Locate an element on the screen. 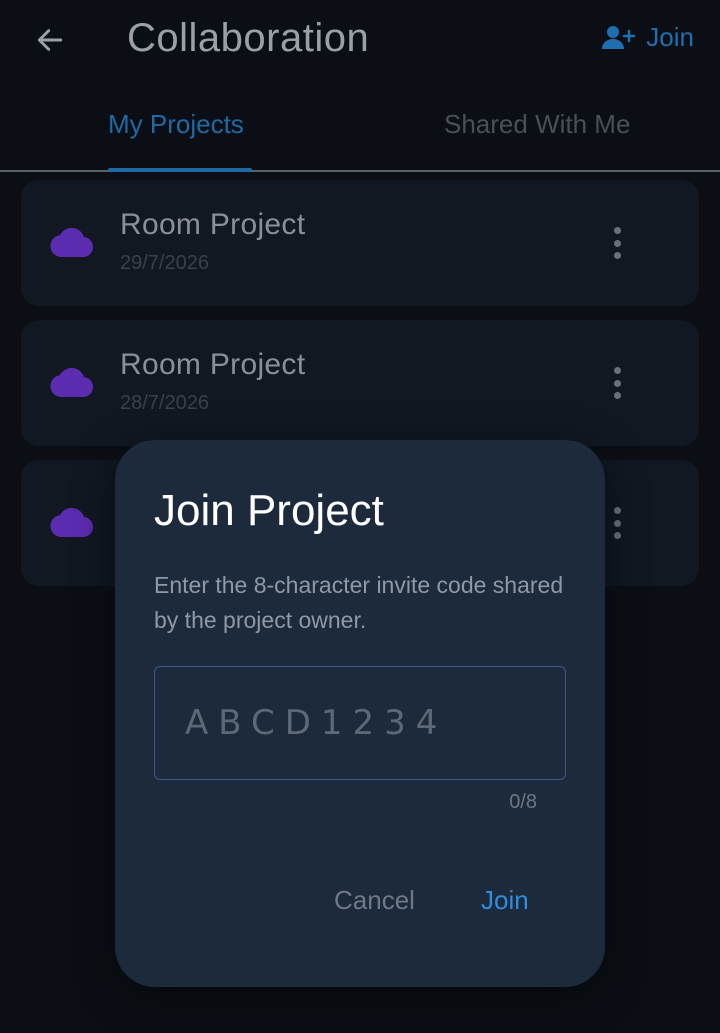 The image size is (720, 1033). page-title: Collaboration is located at coordinates (248, 38).